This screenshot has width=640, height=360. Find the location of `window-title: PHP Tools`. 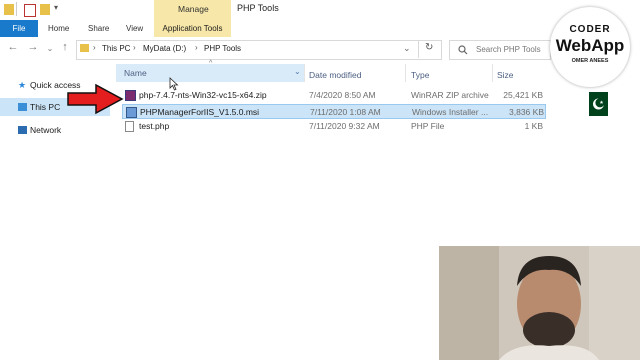

window-title: PHP Tools is located at coordinates (258, 8).